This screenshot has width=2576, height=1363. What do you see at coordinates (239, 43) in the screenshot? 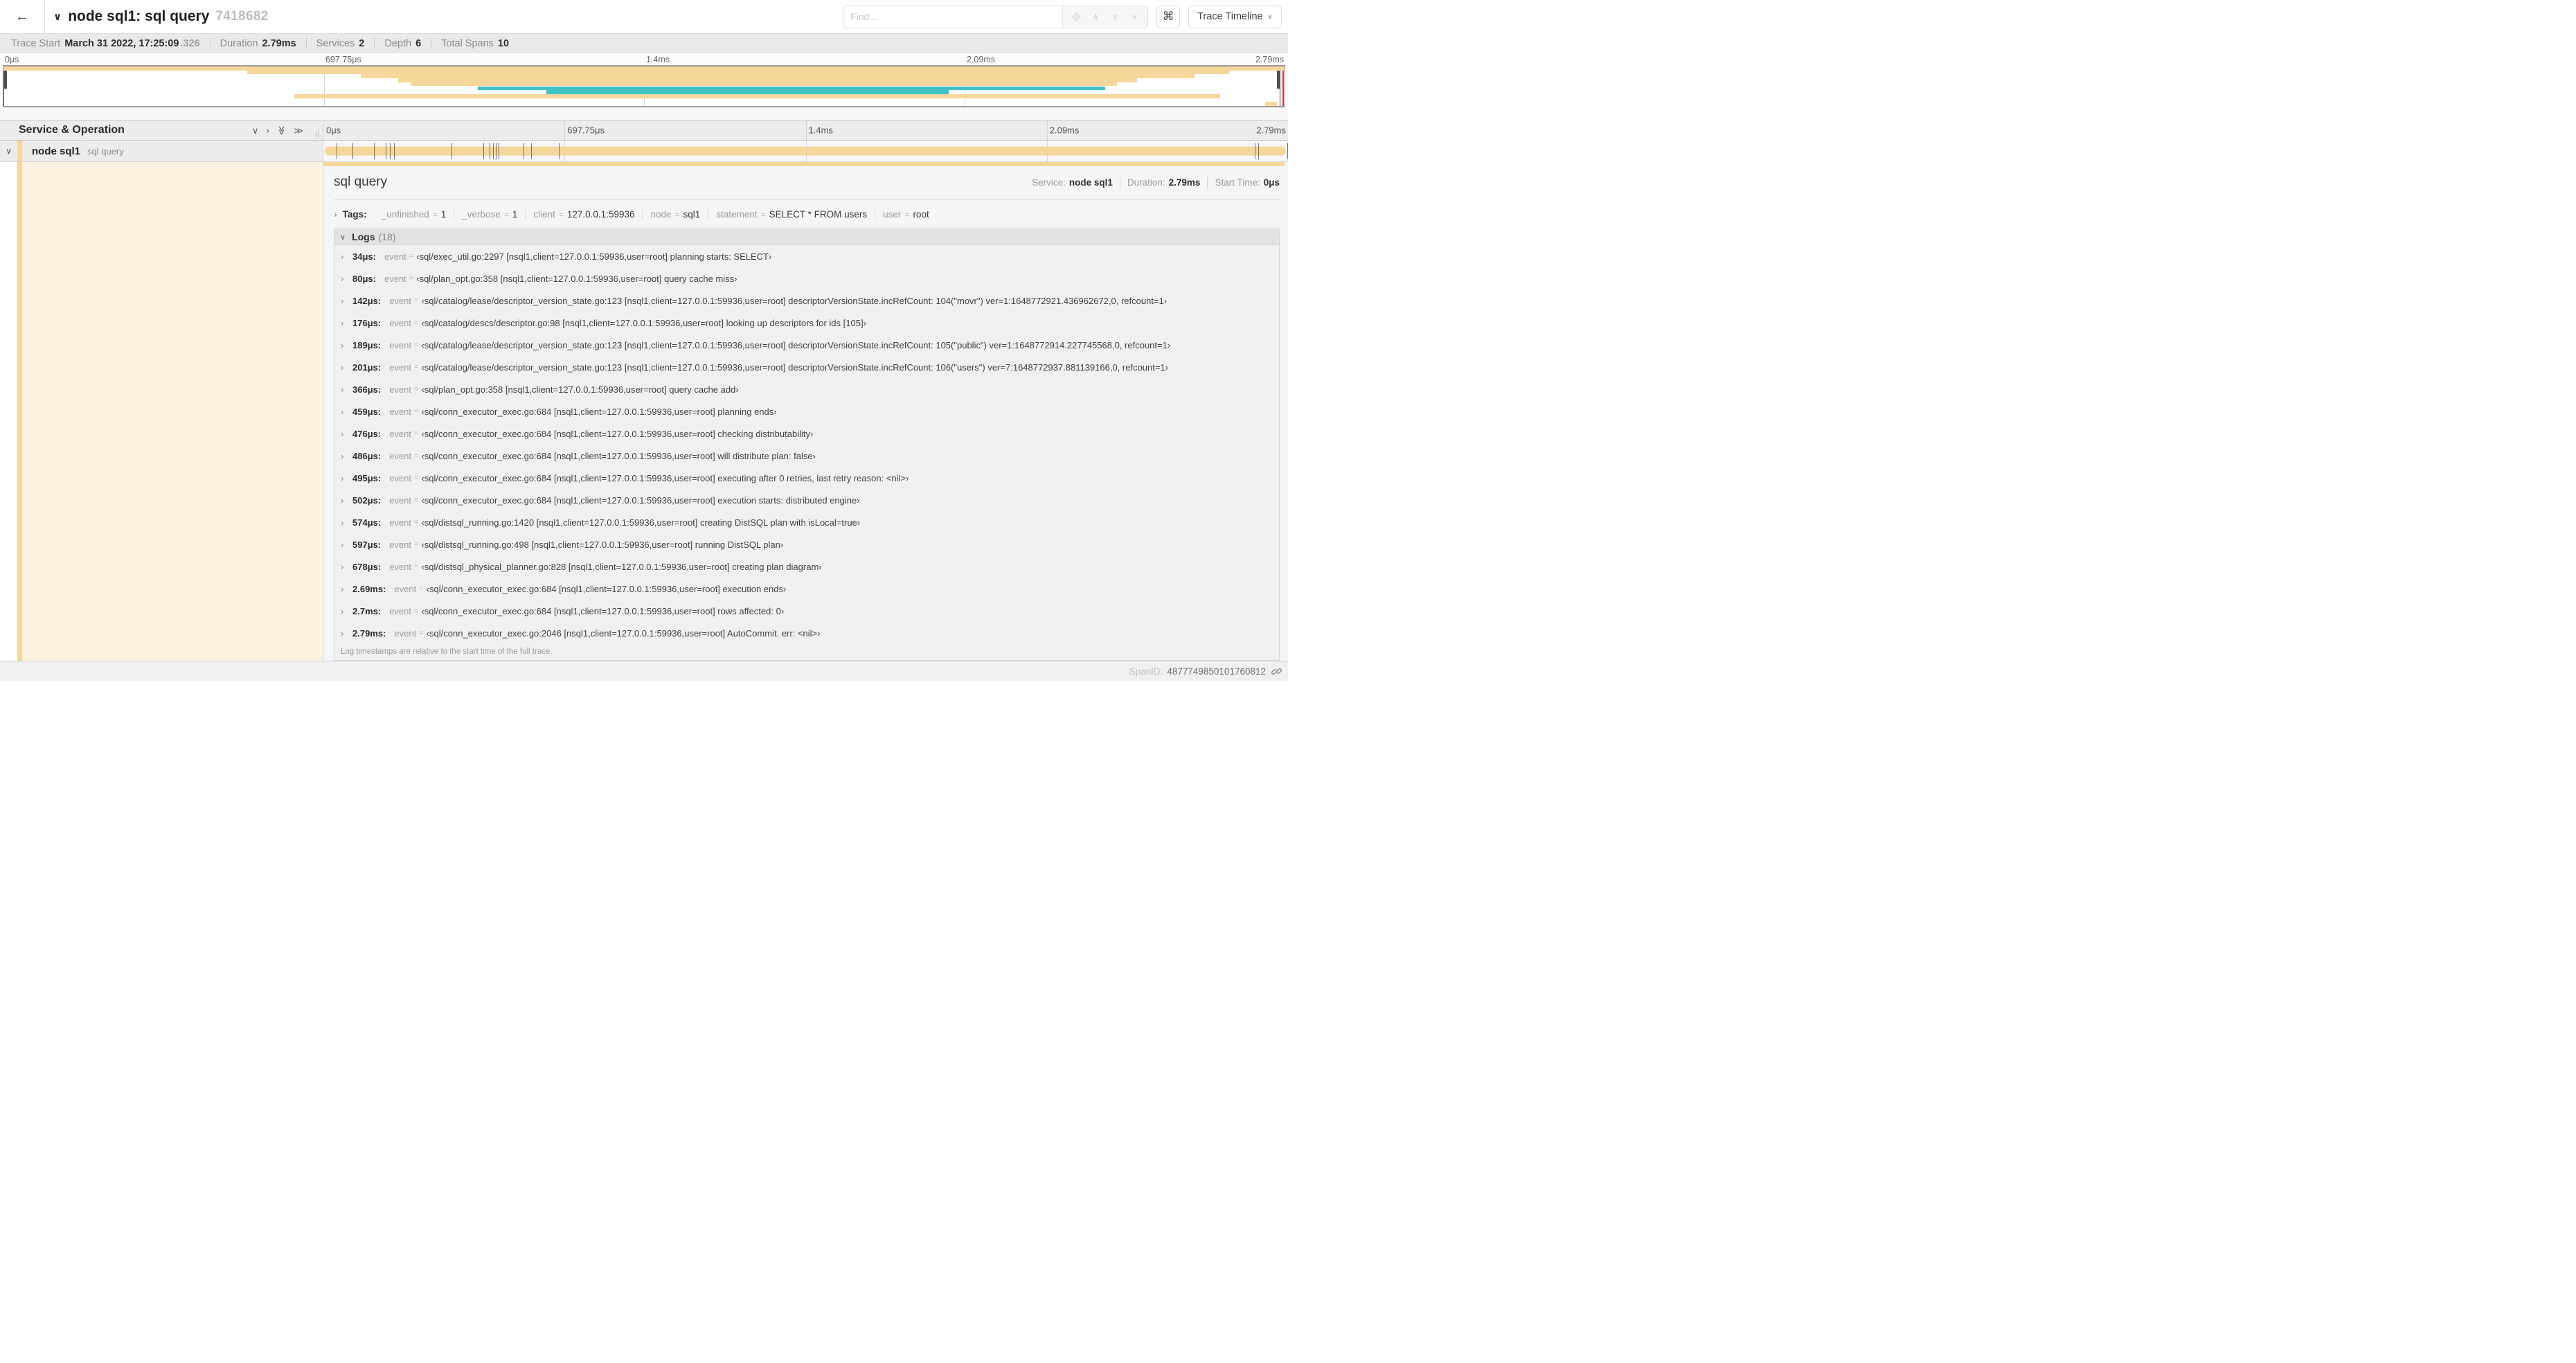
I see `summary-label: Duration` at bounding box center [239, 43].